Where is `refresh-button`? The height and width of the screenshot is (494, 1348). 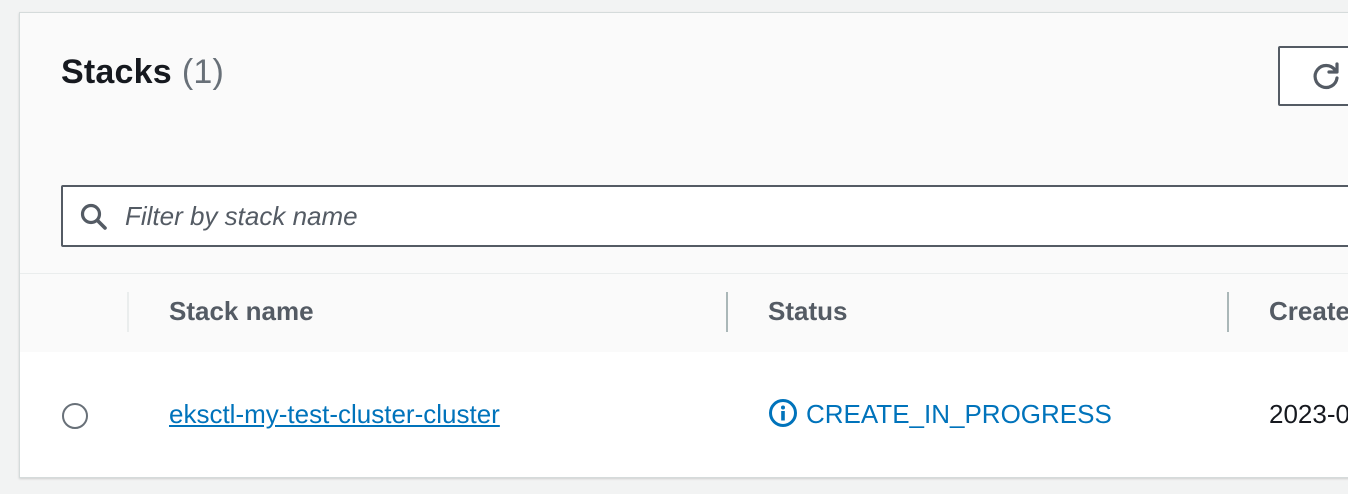 refresh-button is located at coordinates (1313, 76).